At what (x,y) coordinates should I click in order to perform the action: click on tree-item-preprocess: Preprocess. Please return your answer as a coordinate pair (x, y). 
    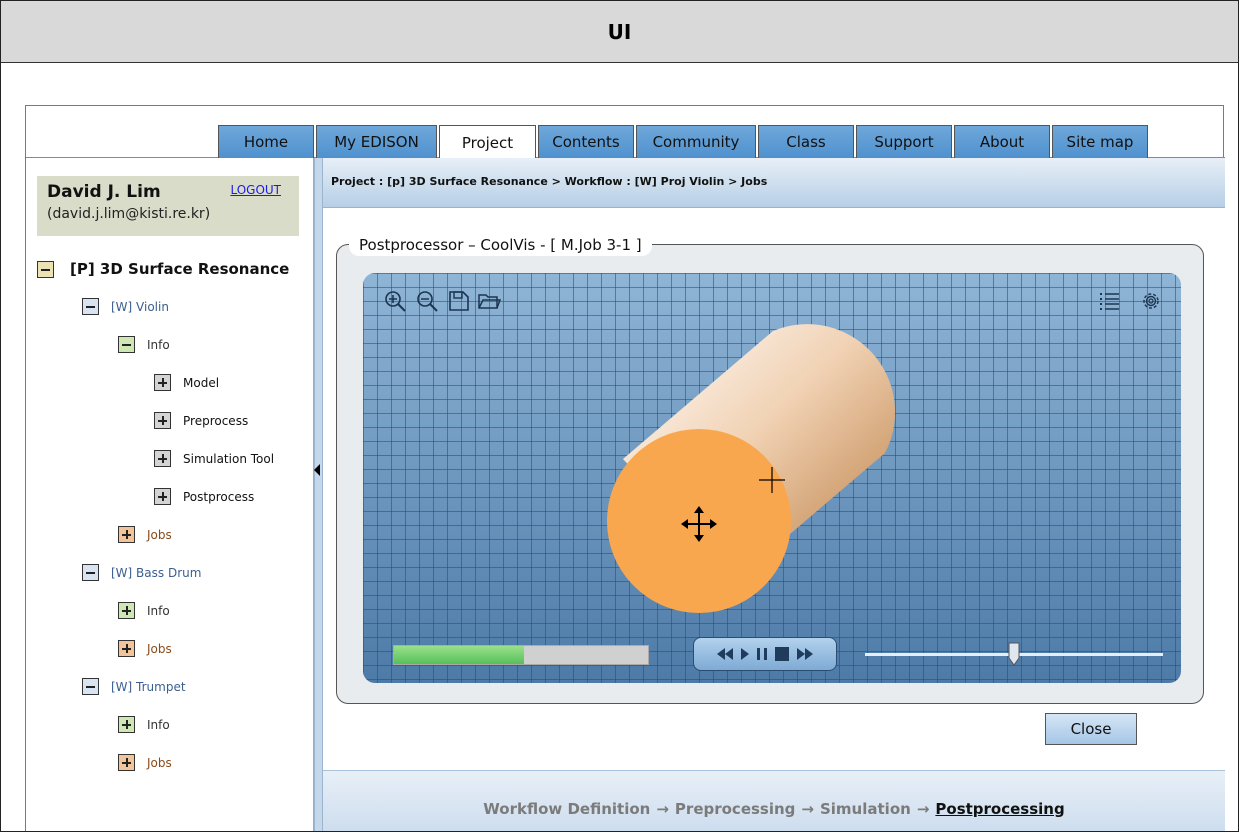
    Looking at the image, I should click on (201, 420).